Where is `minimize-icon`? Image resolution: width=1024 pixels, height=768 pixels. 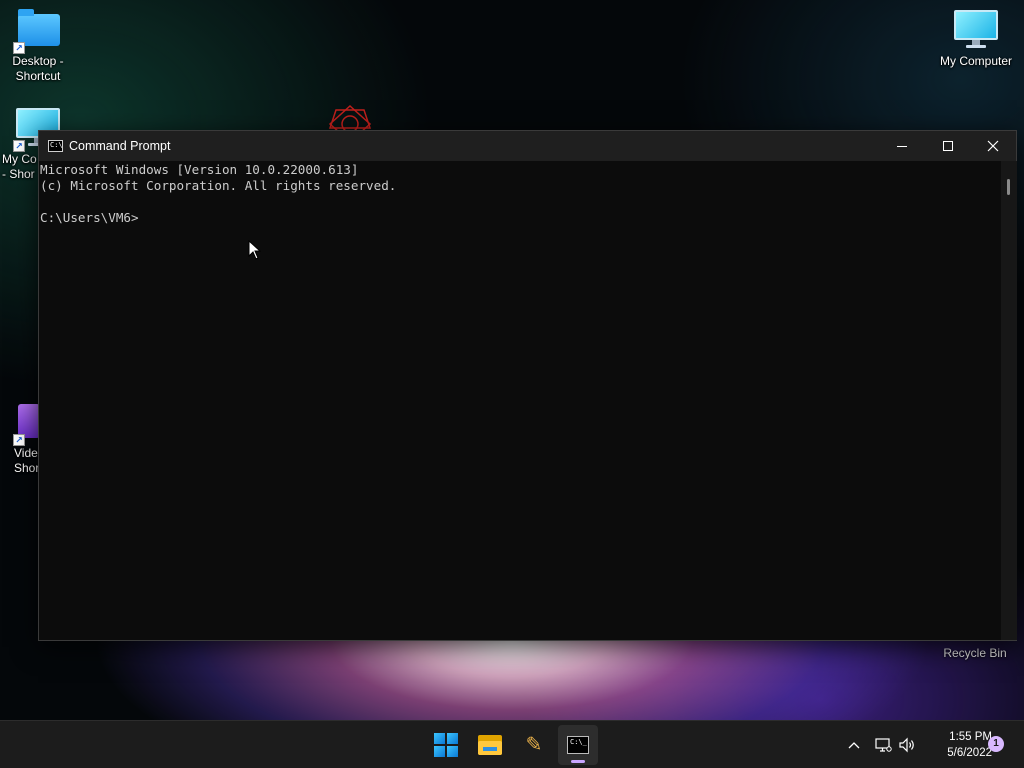
minimize-icon is located at coordinates (902, 146).